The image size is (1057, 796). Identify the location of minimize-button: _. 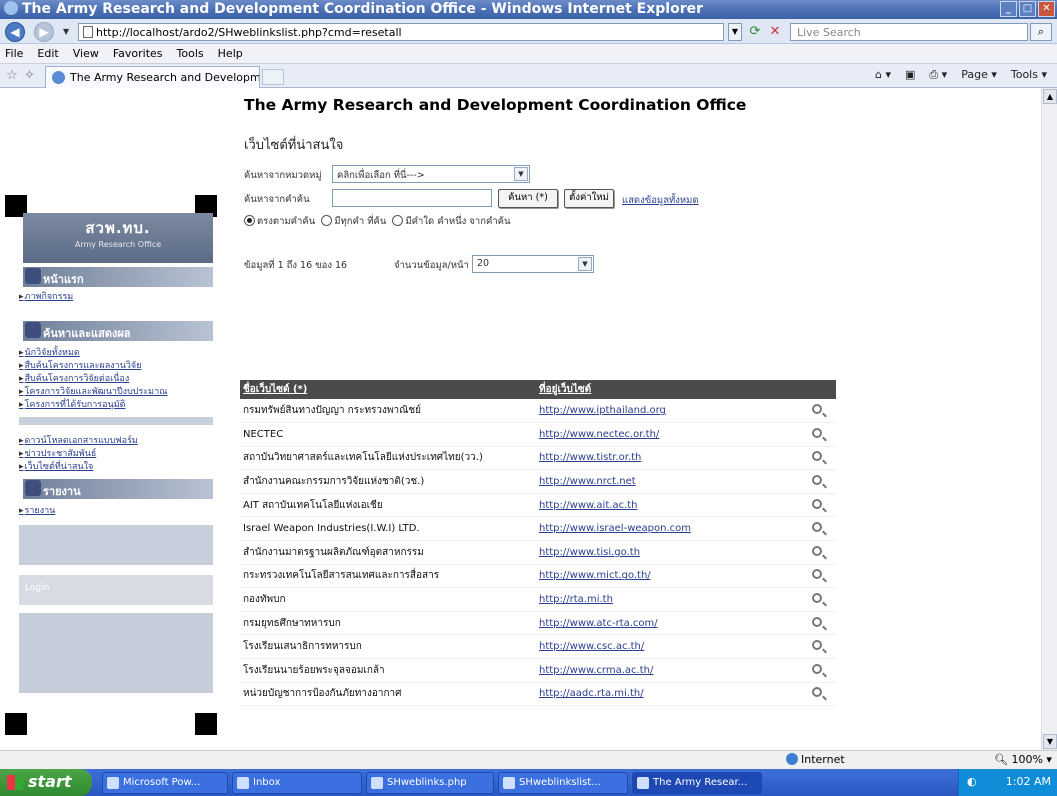
(1008, 9).